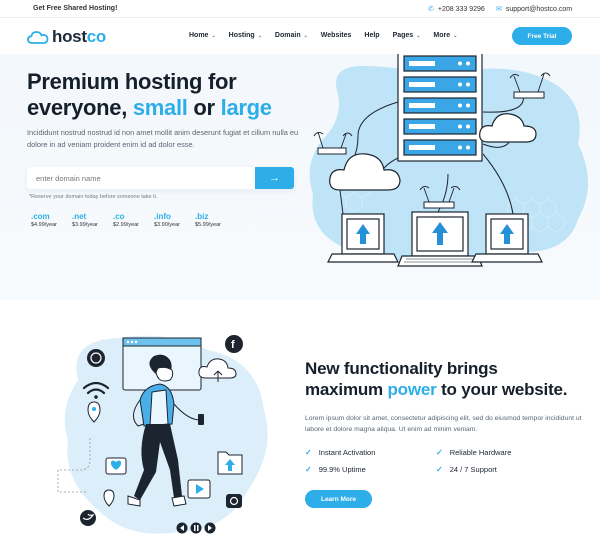 Image resolution: width=600 pixels, height=550 pixels. I want to click on tld-item-net: .net $3.99/year, so click(92, 220).